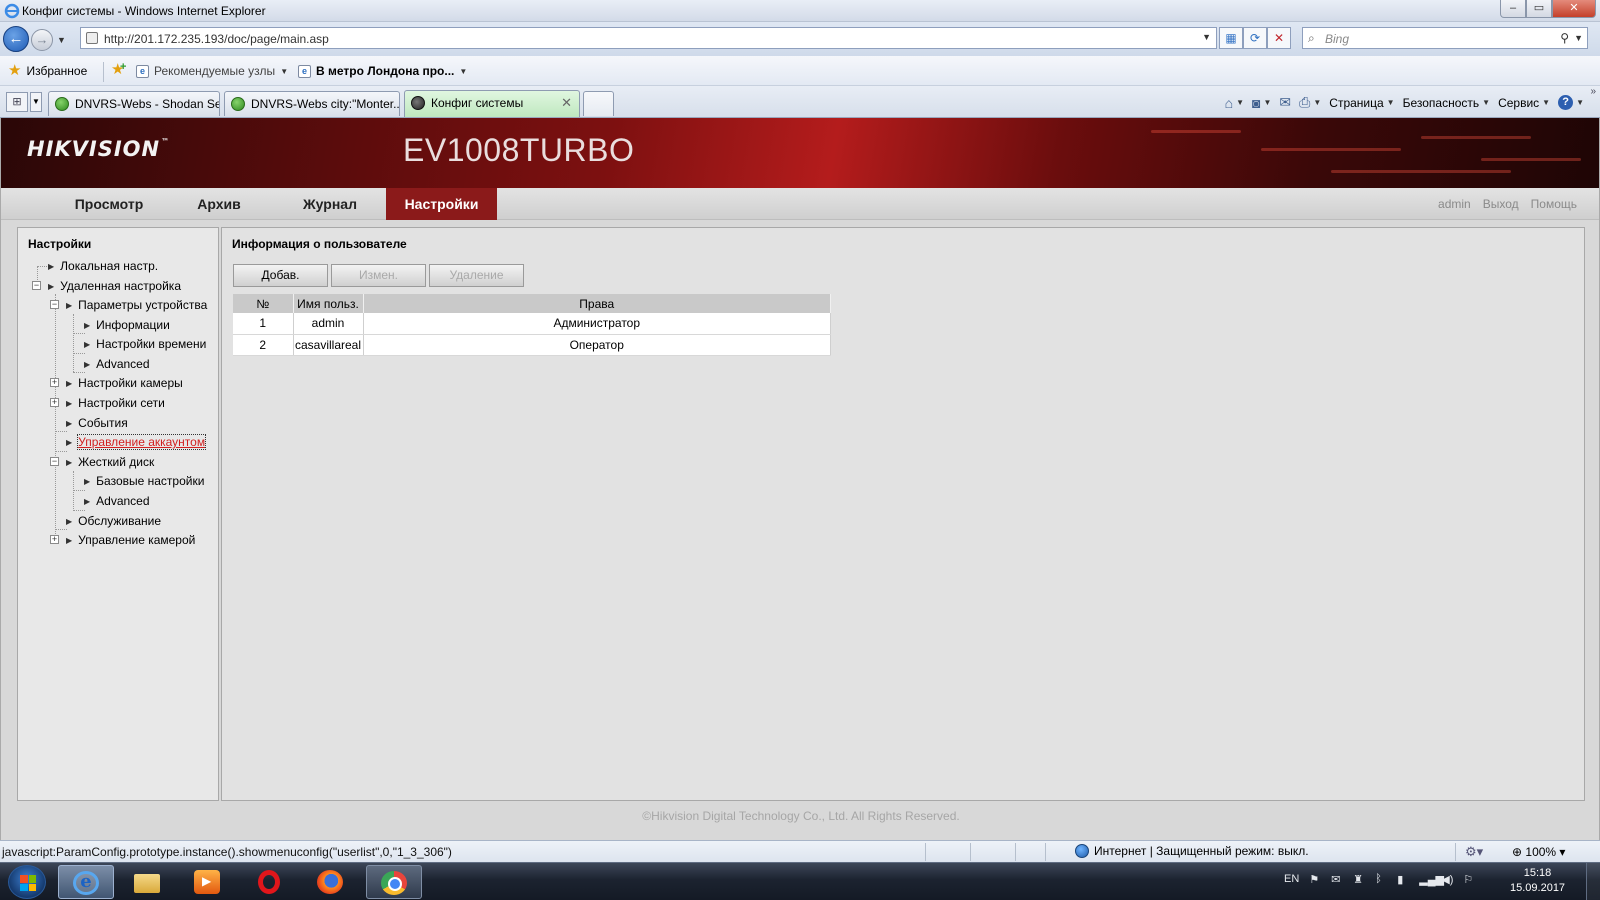 This screenshot has width=1600, height=900. I want to click on table-row: 2 casavillareal Оператор, so click(532, 345).